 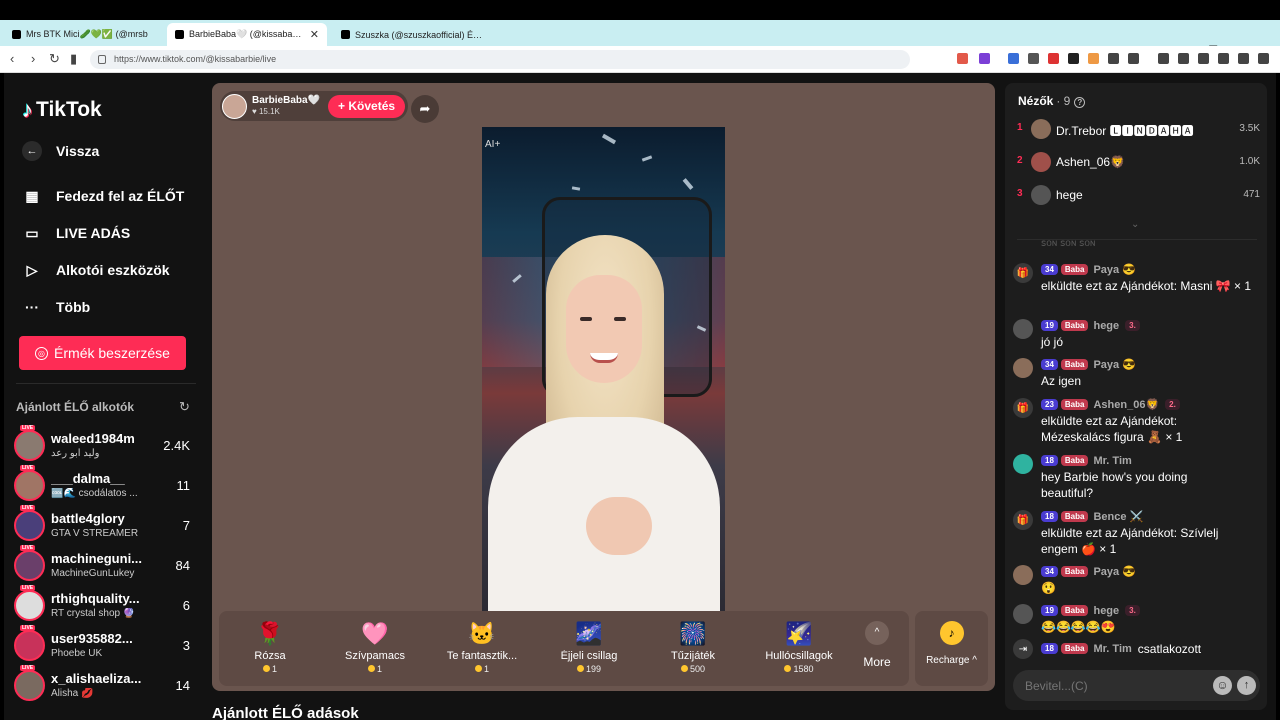 I want to click on follow-button: + Követés, so click(x=367, y=106).